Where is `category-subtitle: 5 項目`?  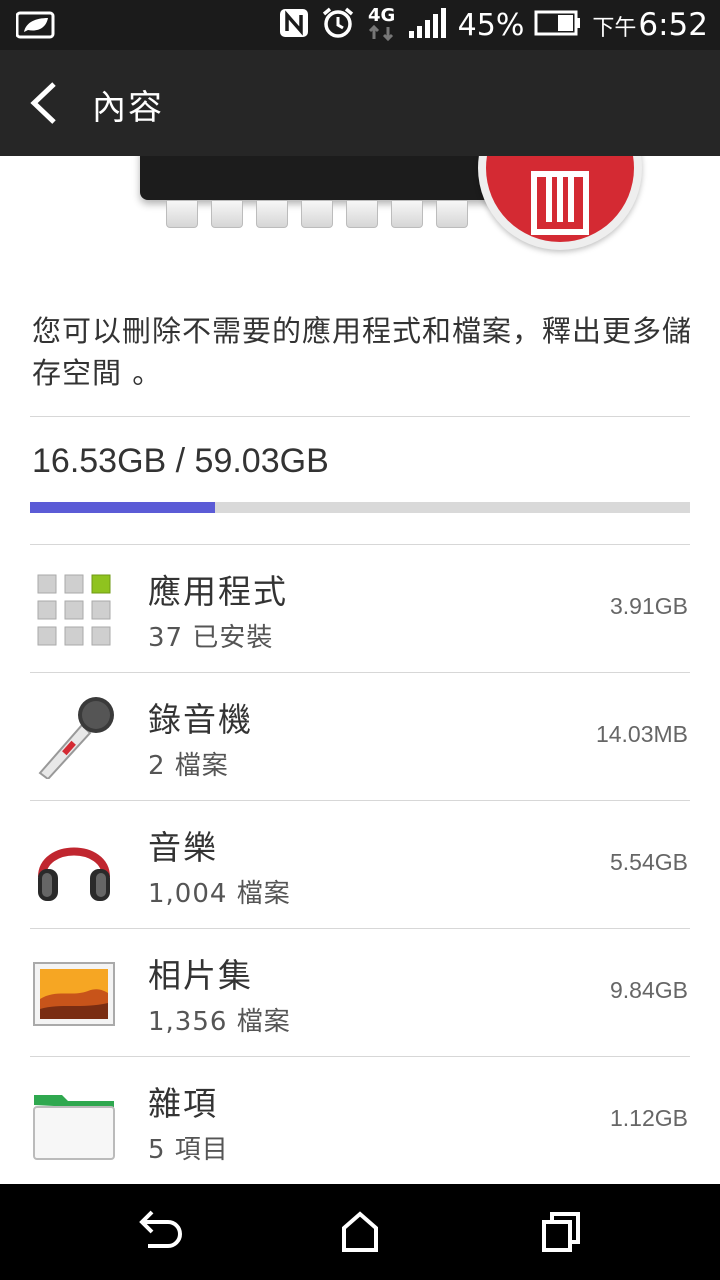 category-subtitle: 5 項目 is located at coordinates (188, 1150).